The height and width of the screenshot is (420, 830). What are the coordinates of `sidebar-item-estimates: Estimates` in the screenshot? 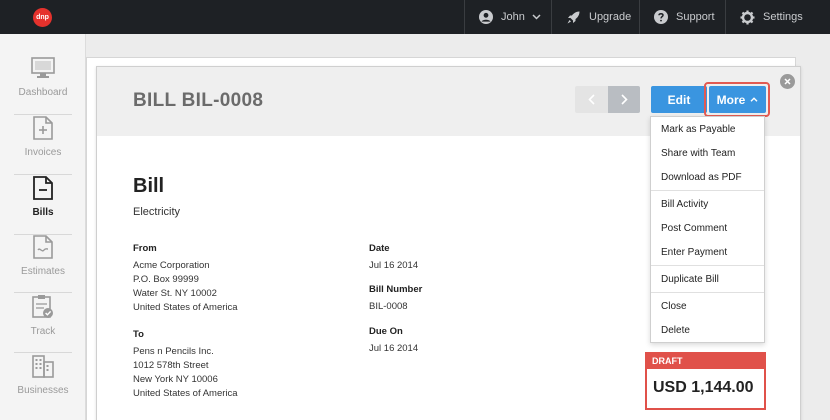 It's located at (43, 265).